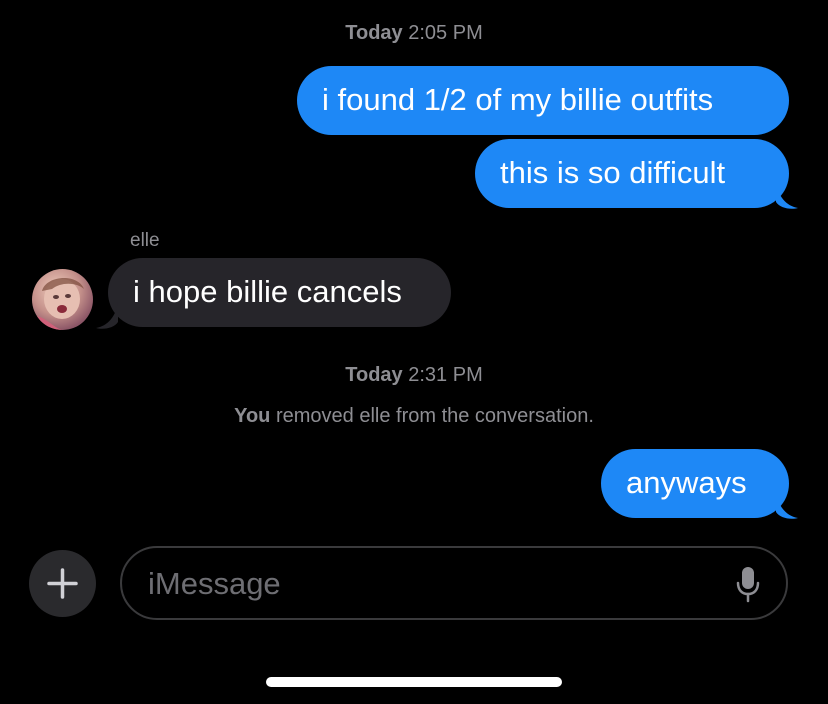  Describe the element at coordinates (748, 585) in the screenshot. I see `microphone-icon` at that location.